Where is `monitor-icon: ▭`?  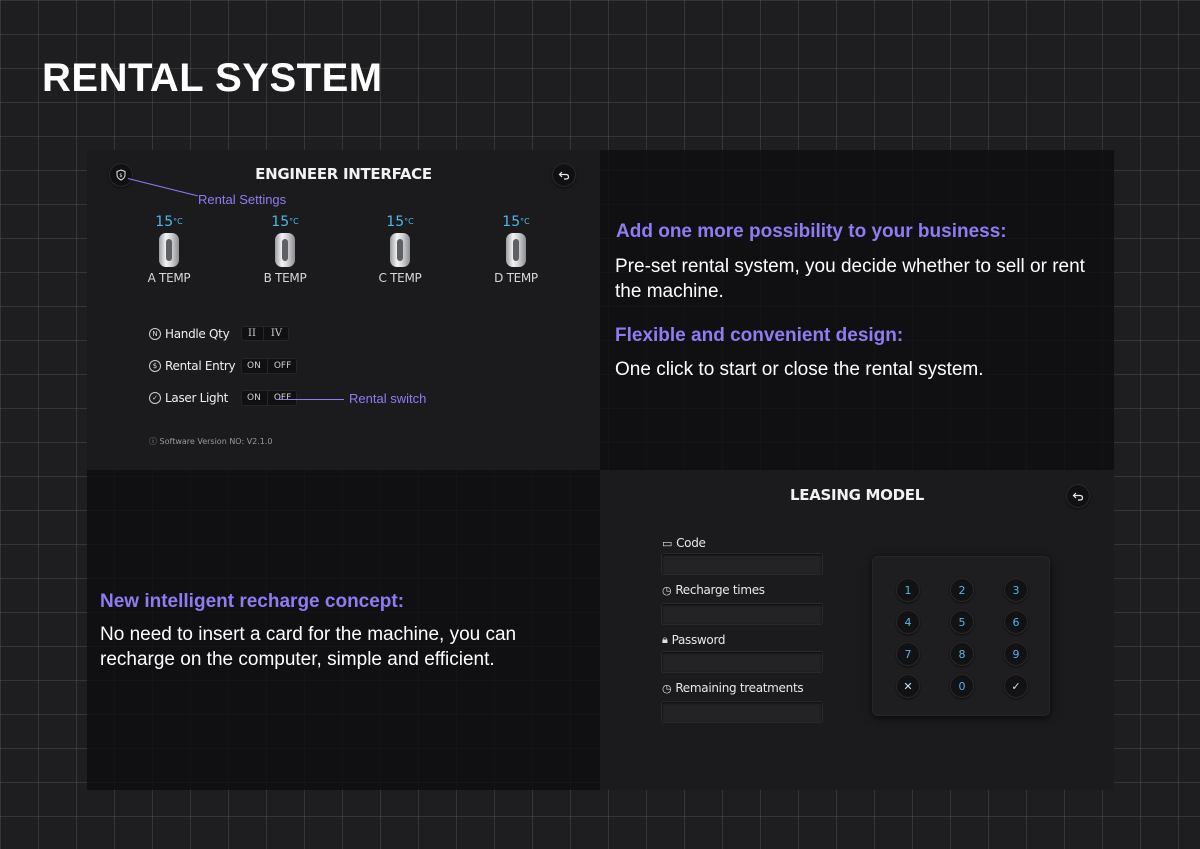
monitor-icon: ▭ is located at coordinates (667, 543).